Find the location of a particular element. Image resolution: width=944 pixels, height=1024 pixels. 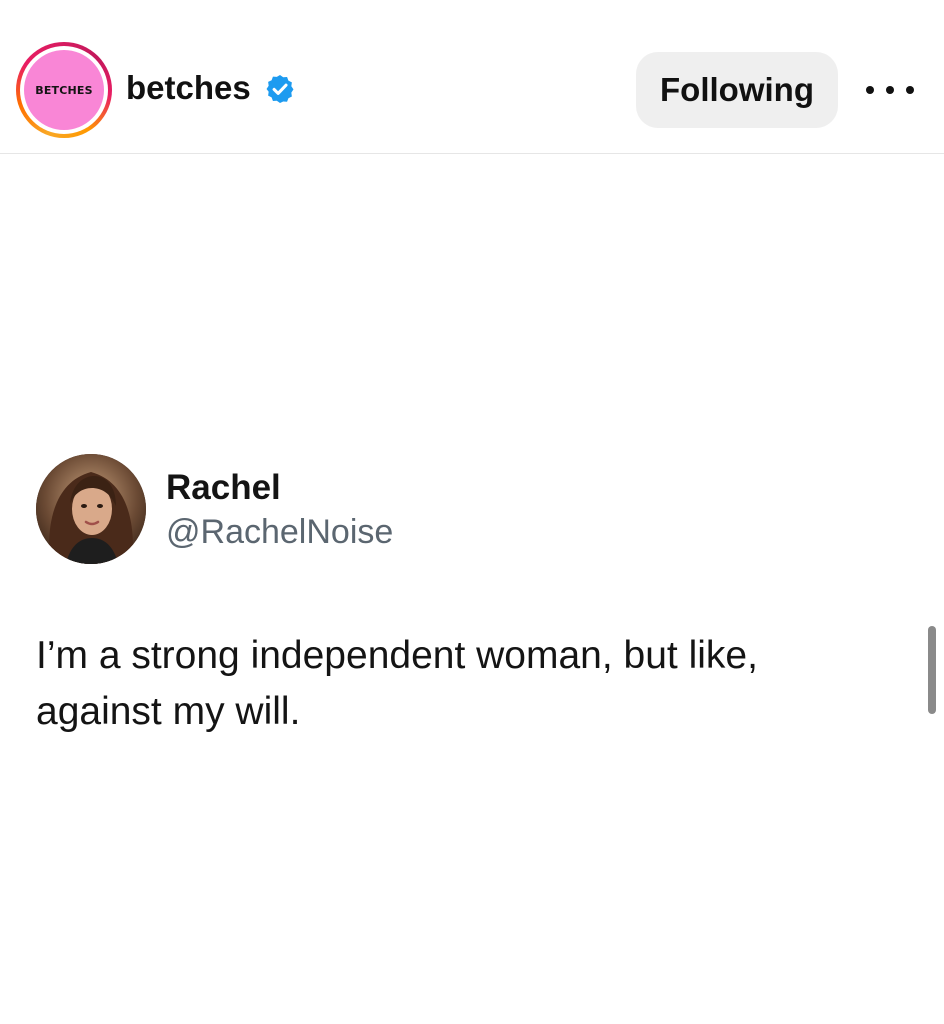

scrollbar is located at coordinates (932, 670).